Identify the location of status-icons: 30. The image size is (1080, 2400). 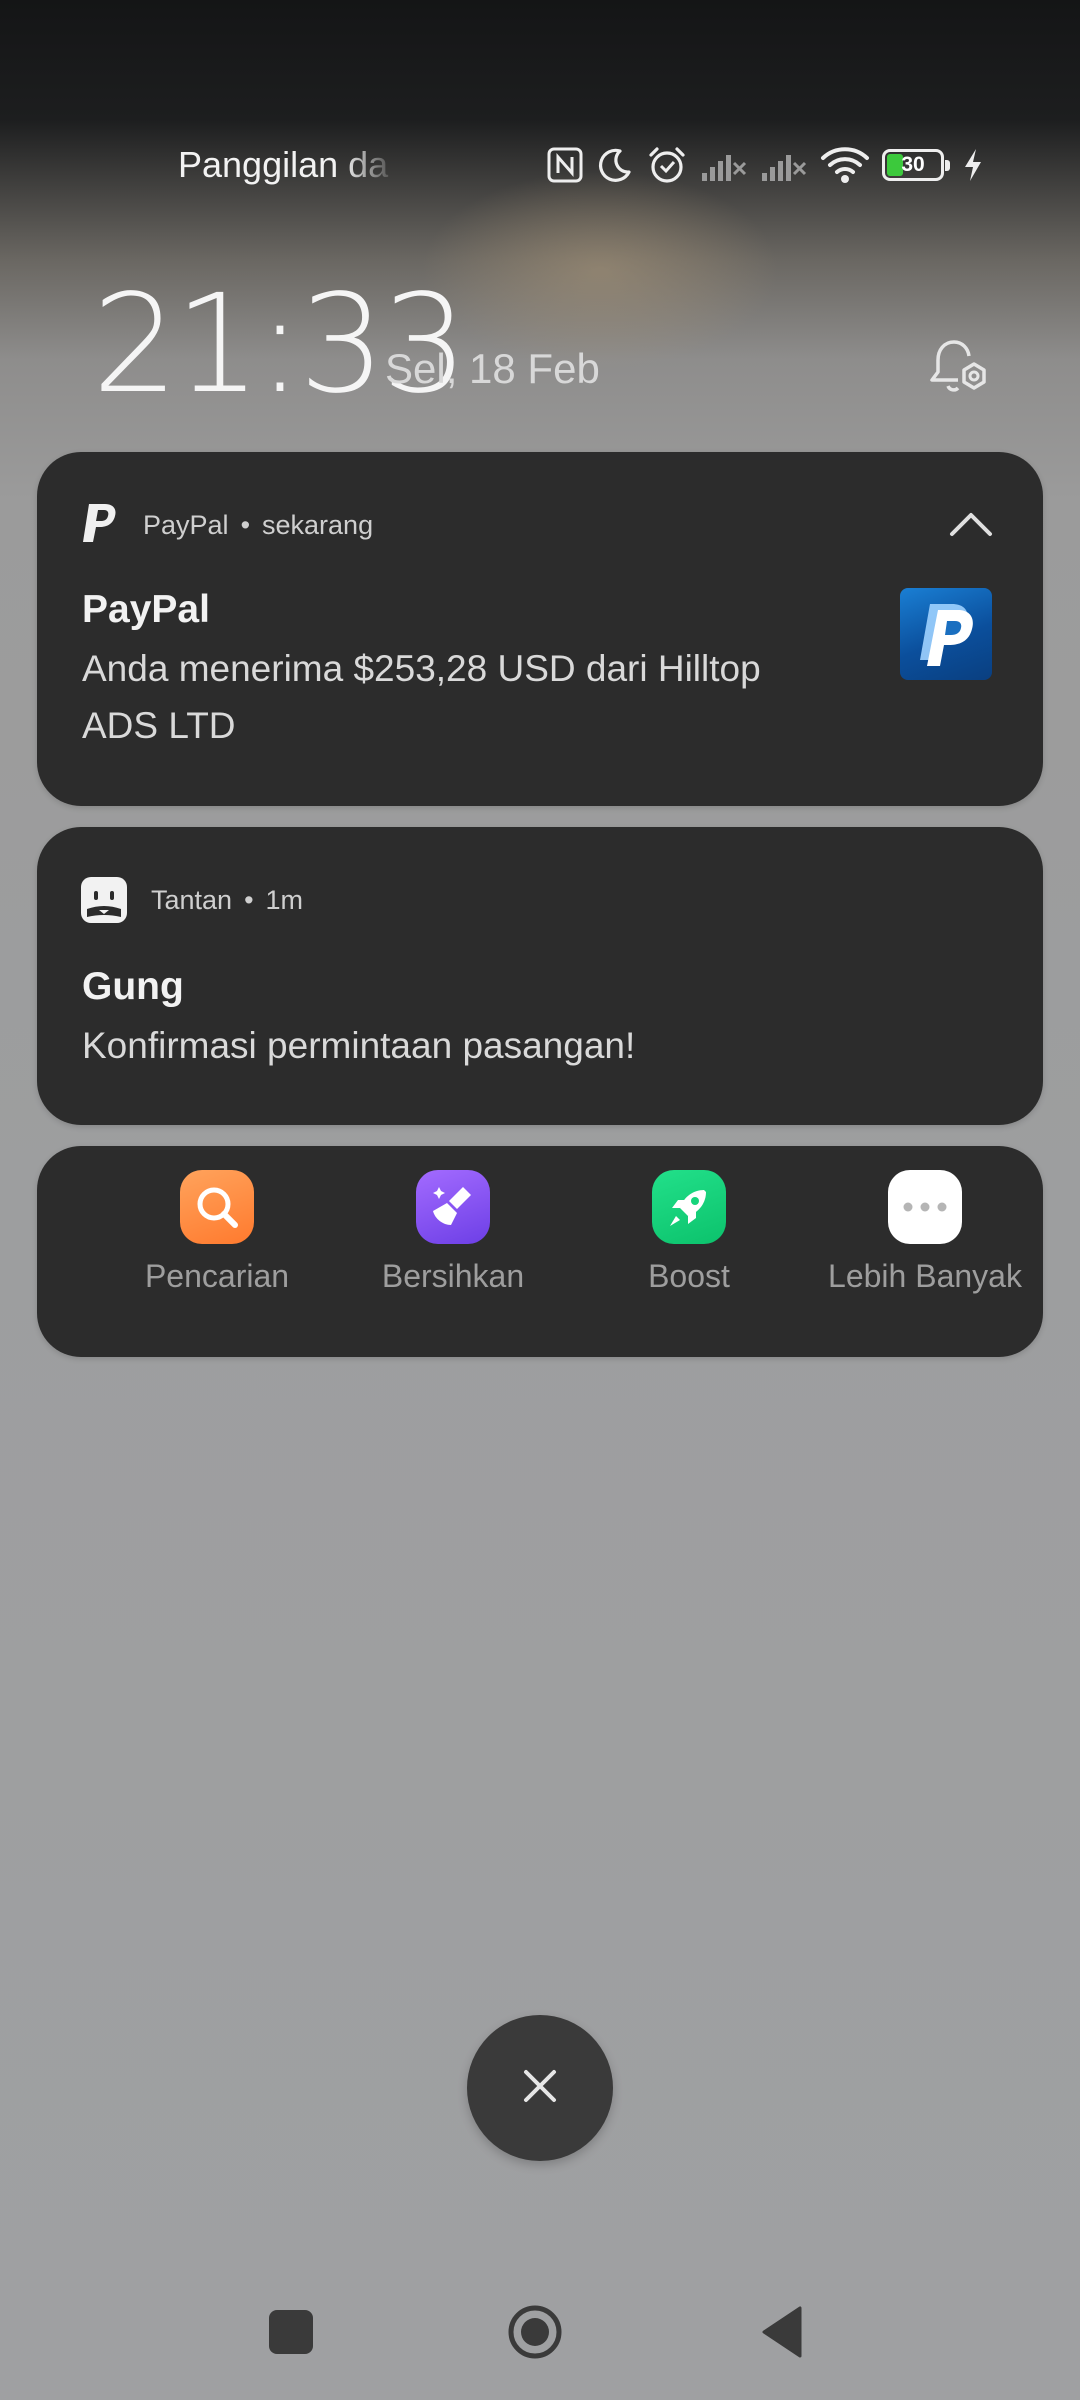
(765, 165).